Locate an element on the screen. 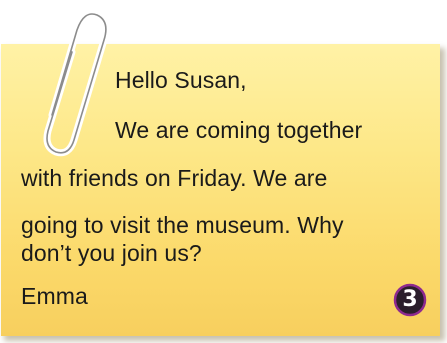  page-number-badge: 3 is located at coordinates (410, 300).